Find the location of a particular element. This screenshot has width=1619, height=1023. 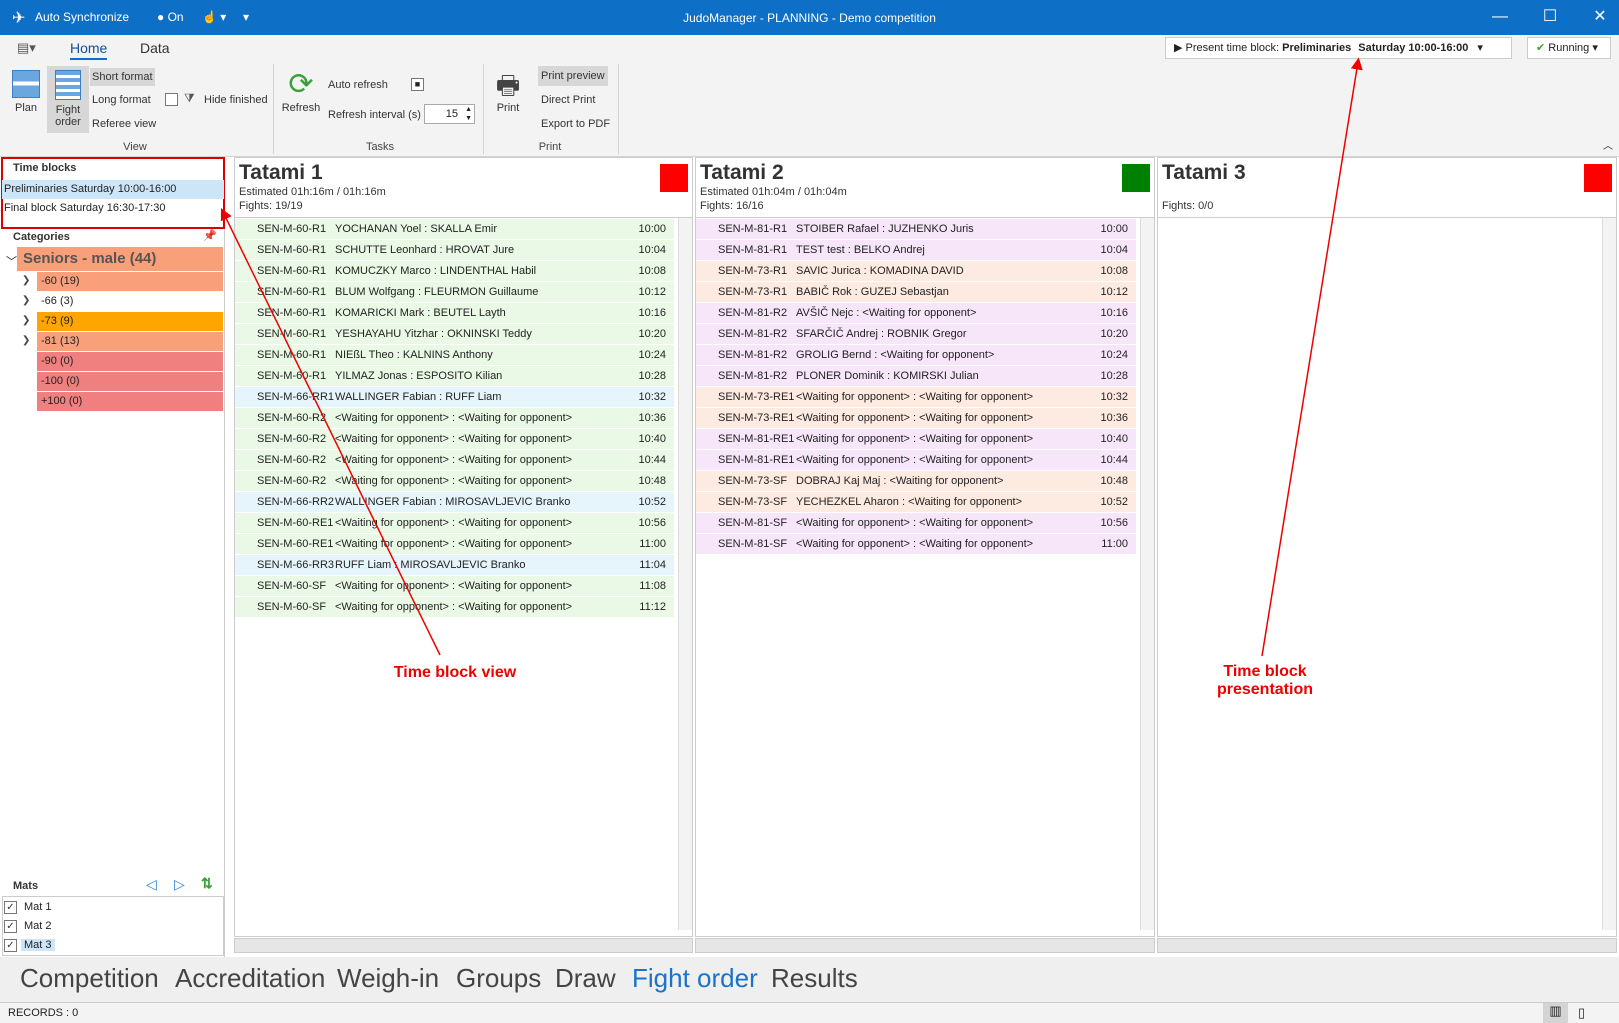

chevron-down-icon: ﹀ is located at coordinates (11, 261).